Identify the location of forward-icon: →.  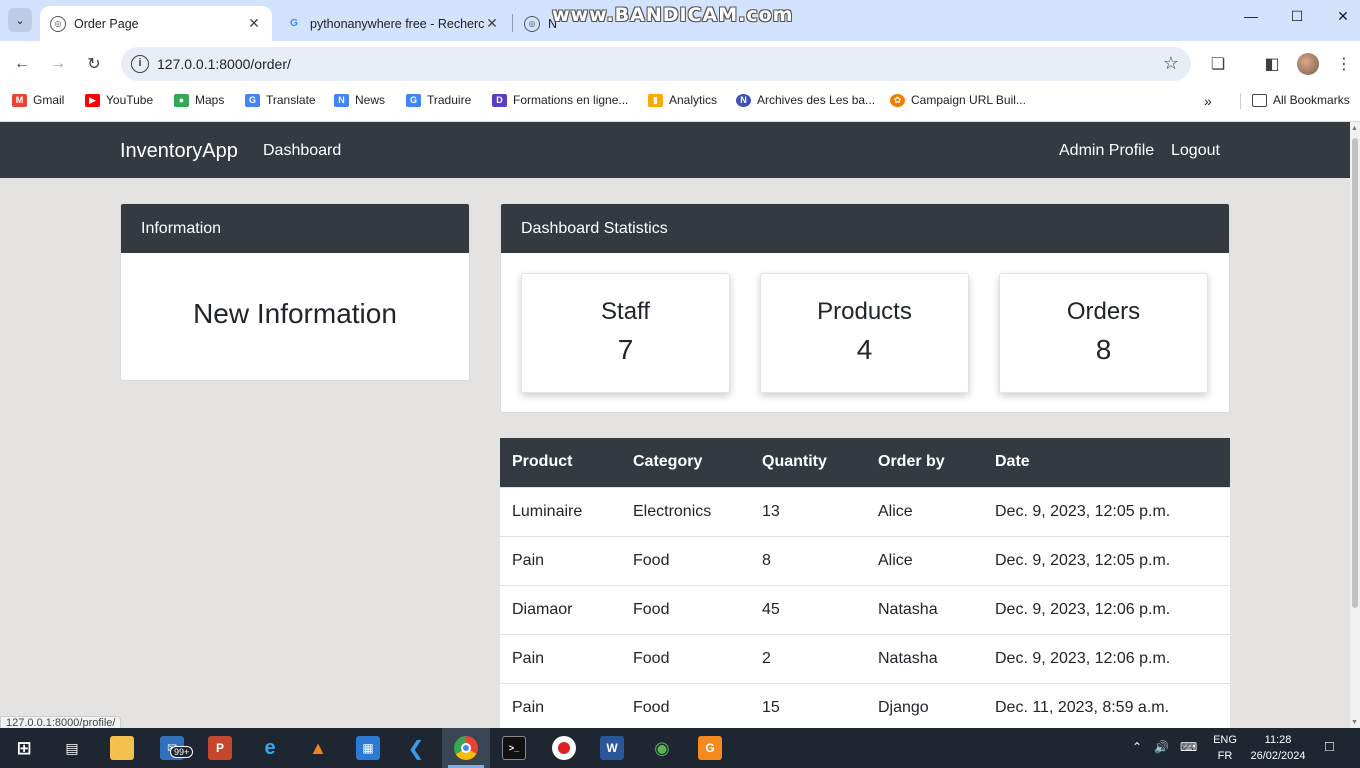
(58, 64).